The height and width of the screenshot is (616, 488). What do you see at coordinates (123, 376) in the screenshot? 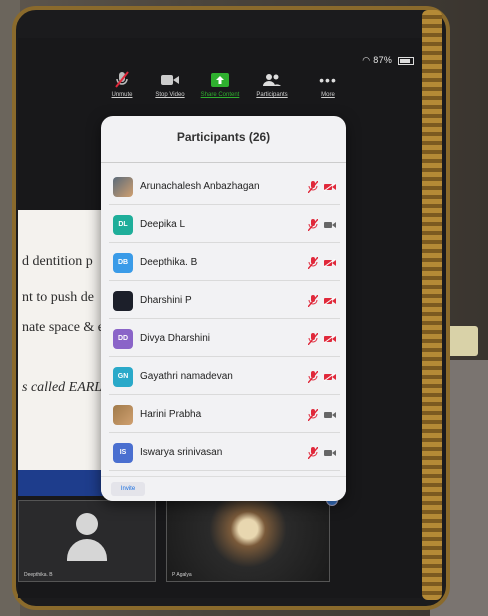
I see `participant-avatar: GN` at bounding box center [123, 376].